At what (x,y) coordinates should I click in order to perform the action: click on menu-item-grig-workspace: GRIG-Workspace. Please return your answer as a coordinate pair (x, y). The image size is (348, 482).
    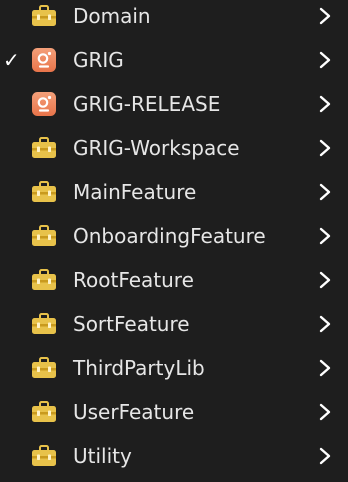
    Looking at the image, I should click on (174, 148).